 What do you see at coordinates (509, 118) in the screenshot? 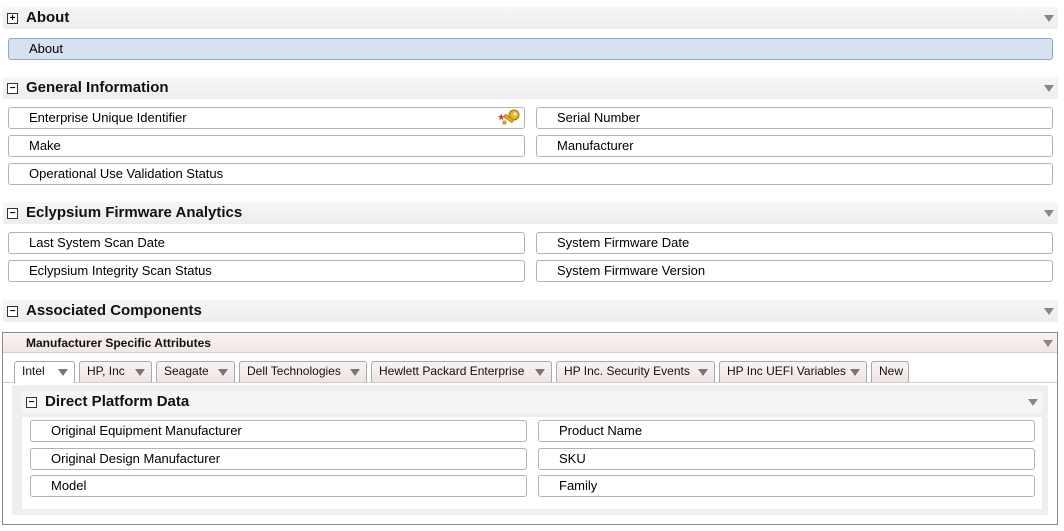
I see `key-icon` at bounding box center [509, 118].